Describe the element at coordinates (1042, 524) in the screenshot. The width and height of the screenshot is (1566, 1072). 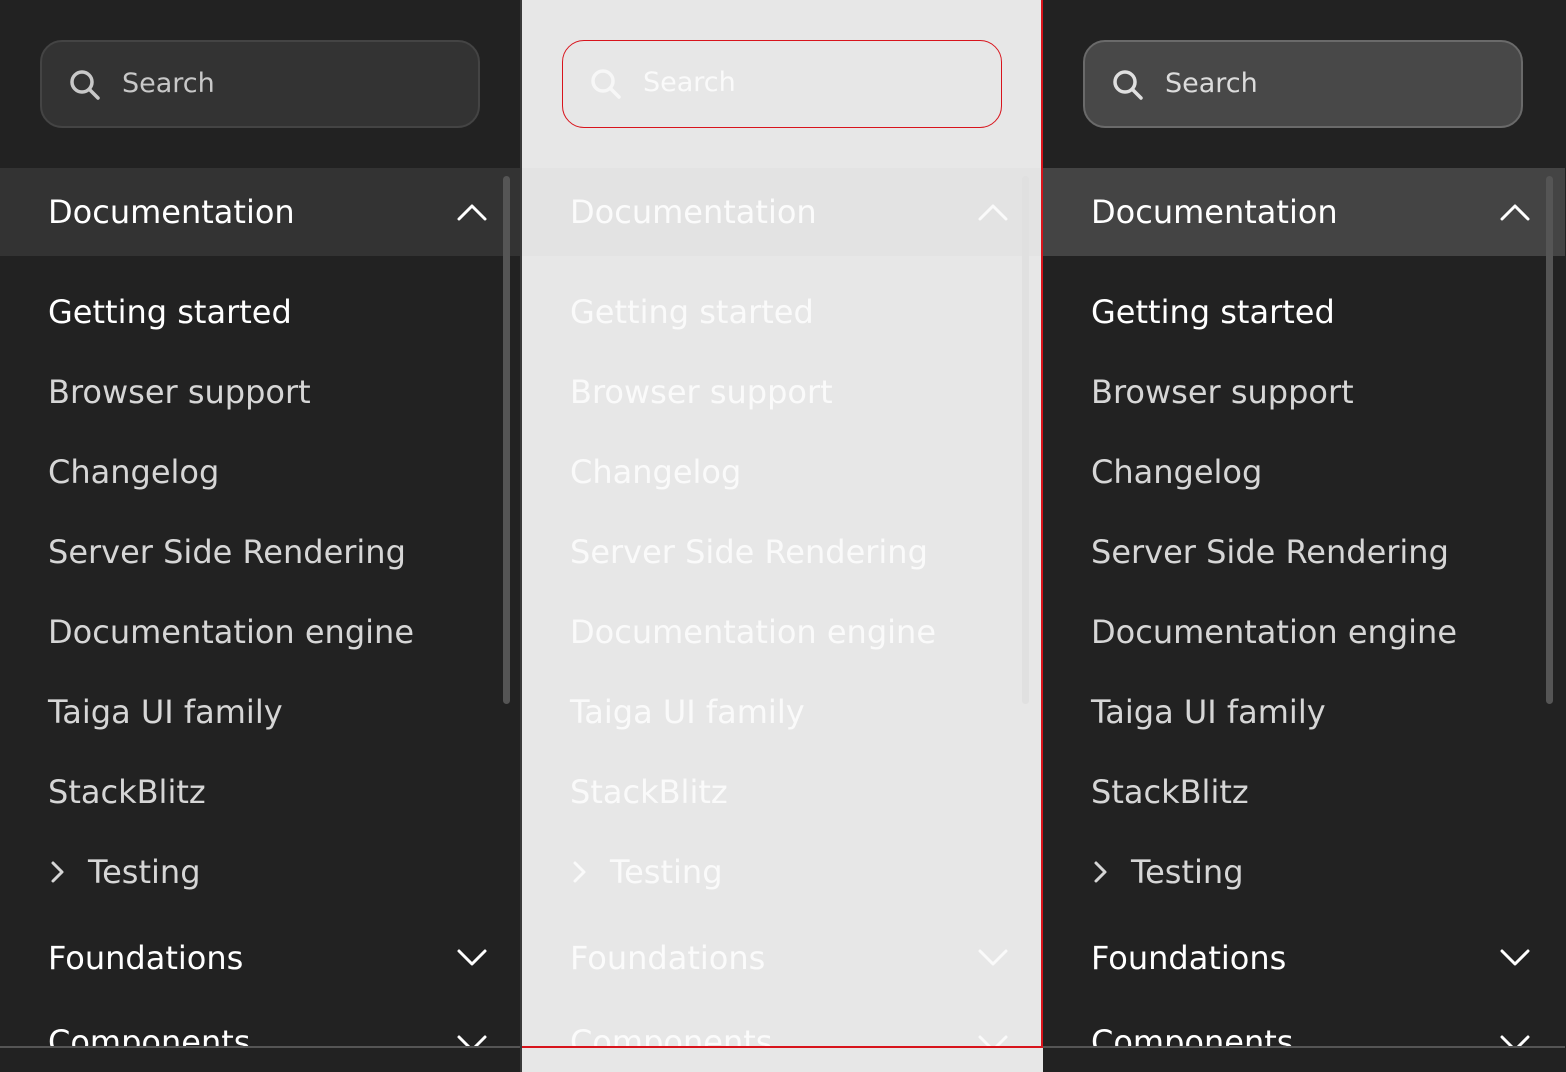
I see `panel-divider-red` at that location.